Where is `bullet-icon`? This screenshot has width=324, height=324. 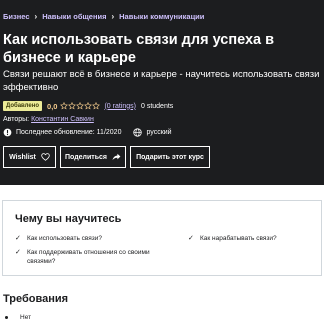
bullet-icon is located at coordinates (6, 317).